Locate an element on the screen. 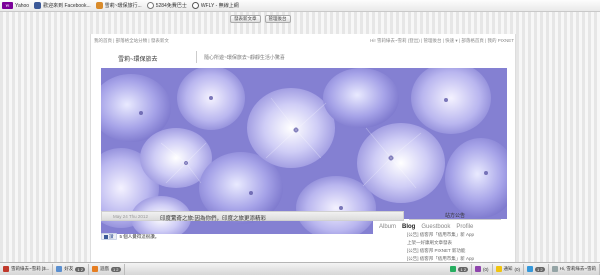 The width and height of the screenshot is (600, 275). mail-icon is located at coordinates (530, 269).